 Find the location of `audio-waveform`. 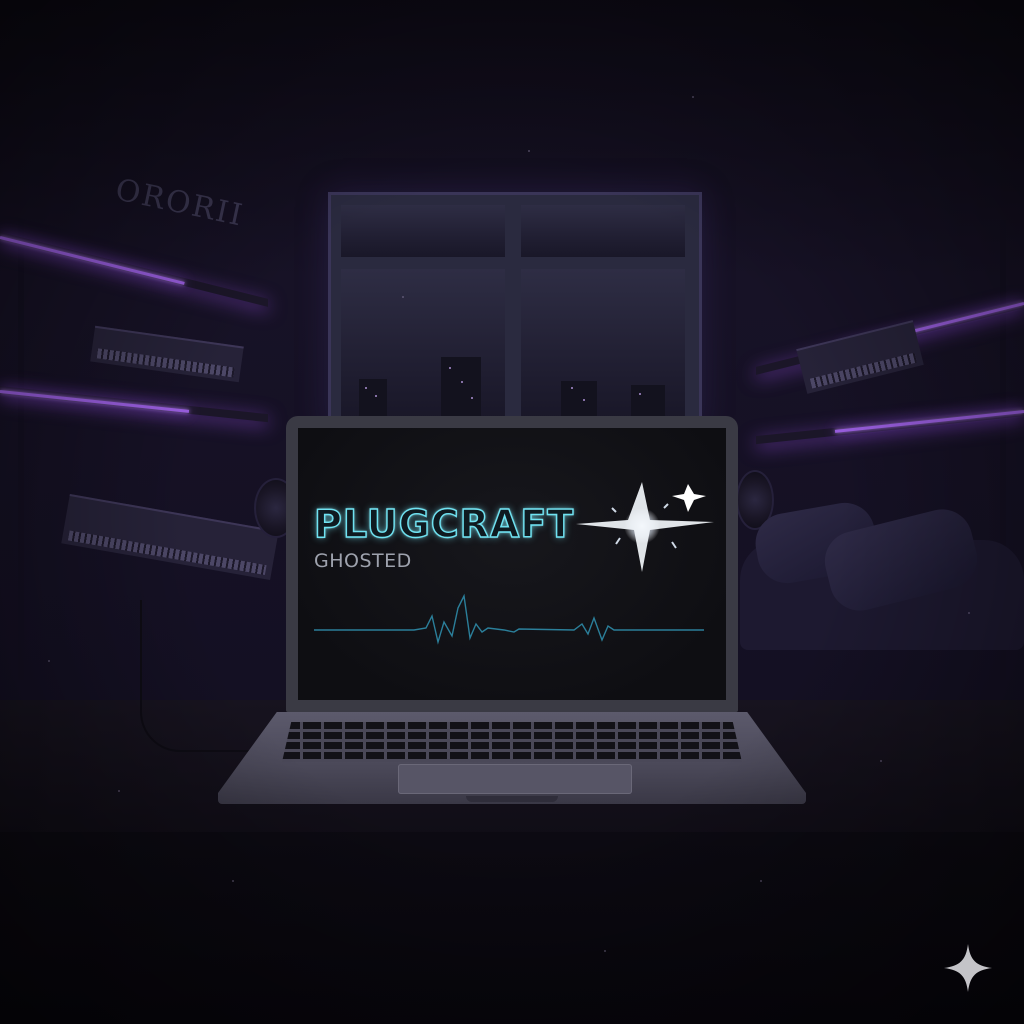

audio-waveform is located at coordinates (509, 619).